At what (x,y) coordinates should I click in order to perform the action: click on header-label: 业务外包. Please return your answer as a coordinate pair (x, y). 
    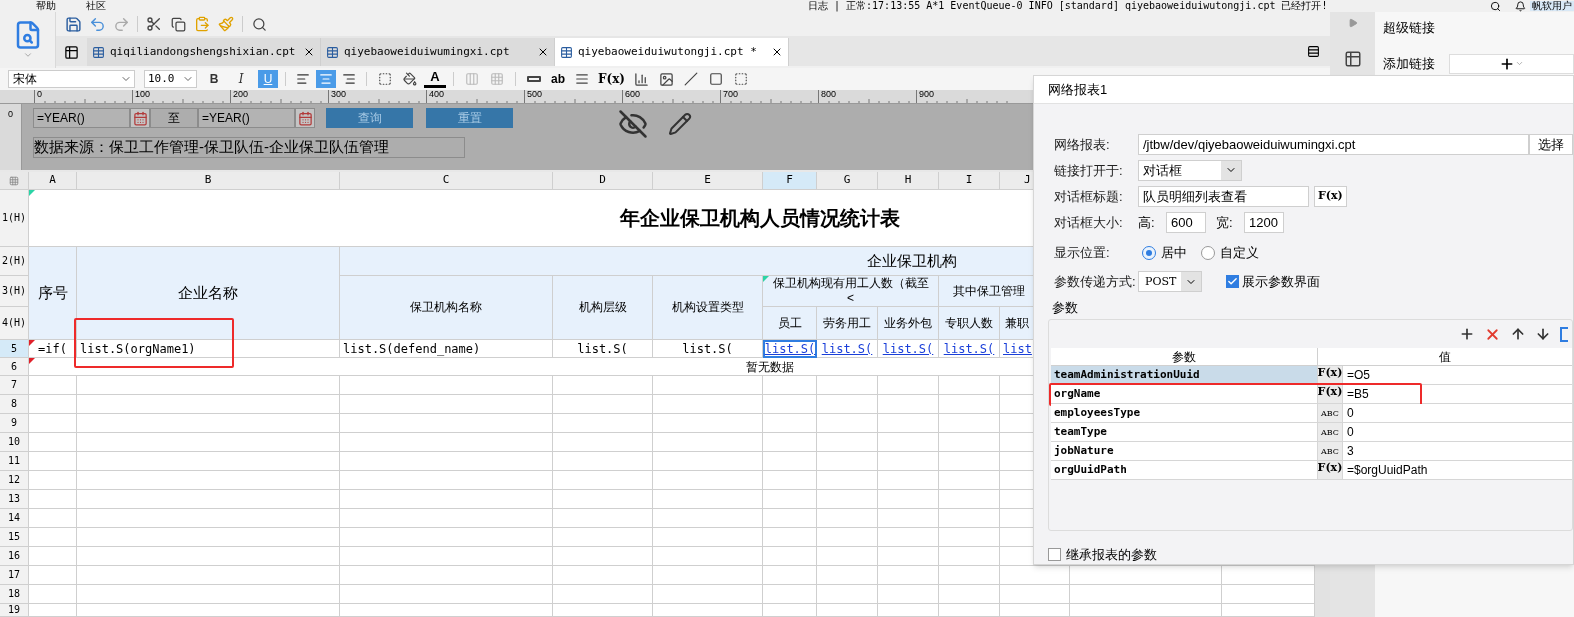
    Looking at the image, I should click on (908, 323).